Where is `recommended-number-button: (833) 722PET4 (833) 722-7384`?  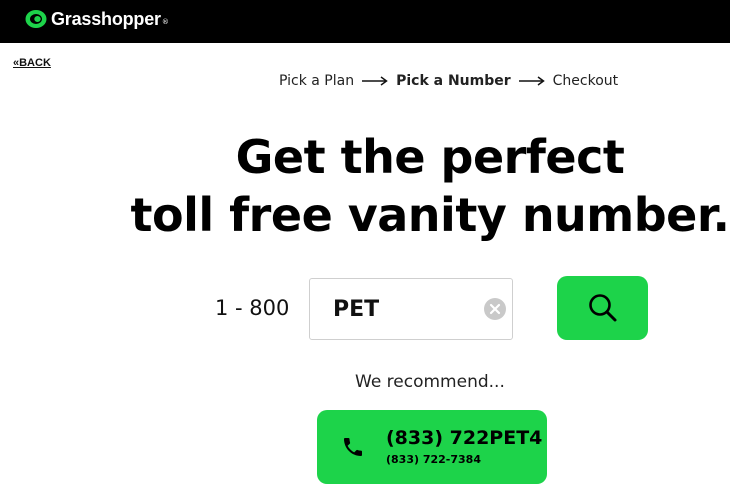 recommended-number-button: (833) 722PET4 (833) 722-7384 is located at coordinates (432, 447).